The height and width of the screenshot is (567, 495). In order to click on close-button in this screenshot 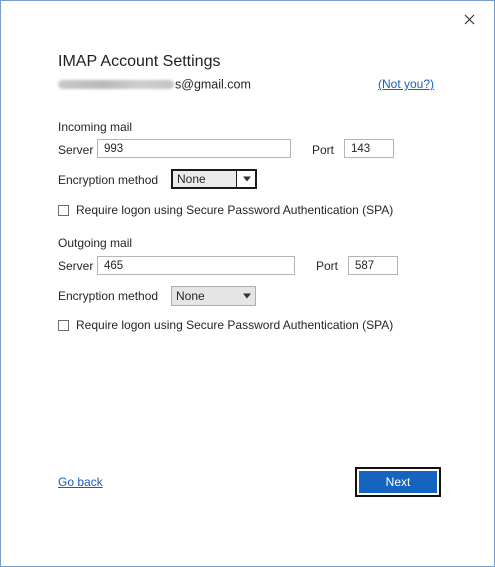, I will do `click(469, 19)`.